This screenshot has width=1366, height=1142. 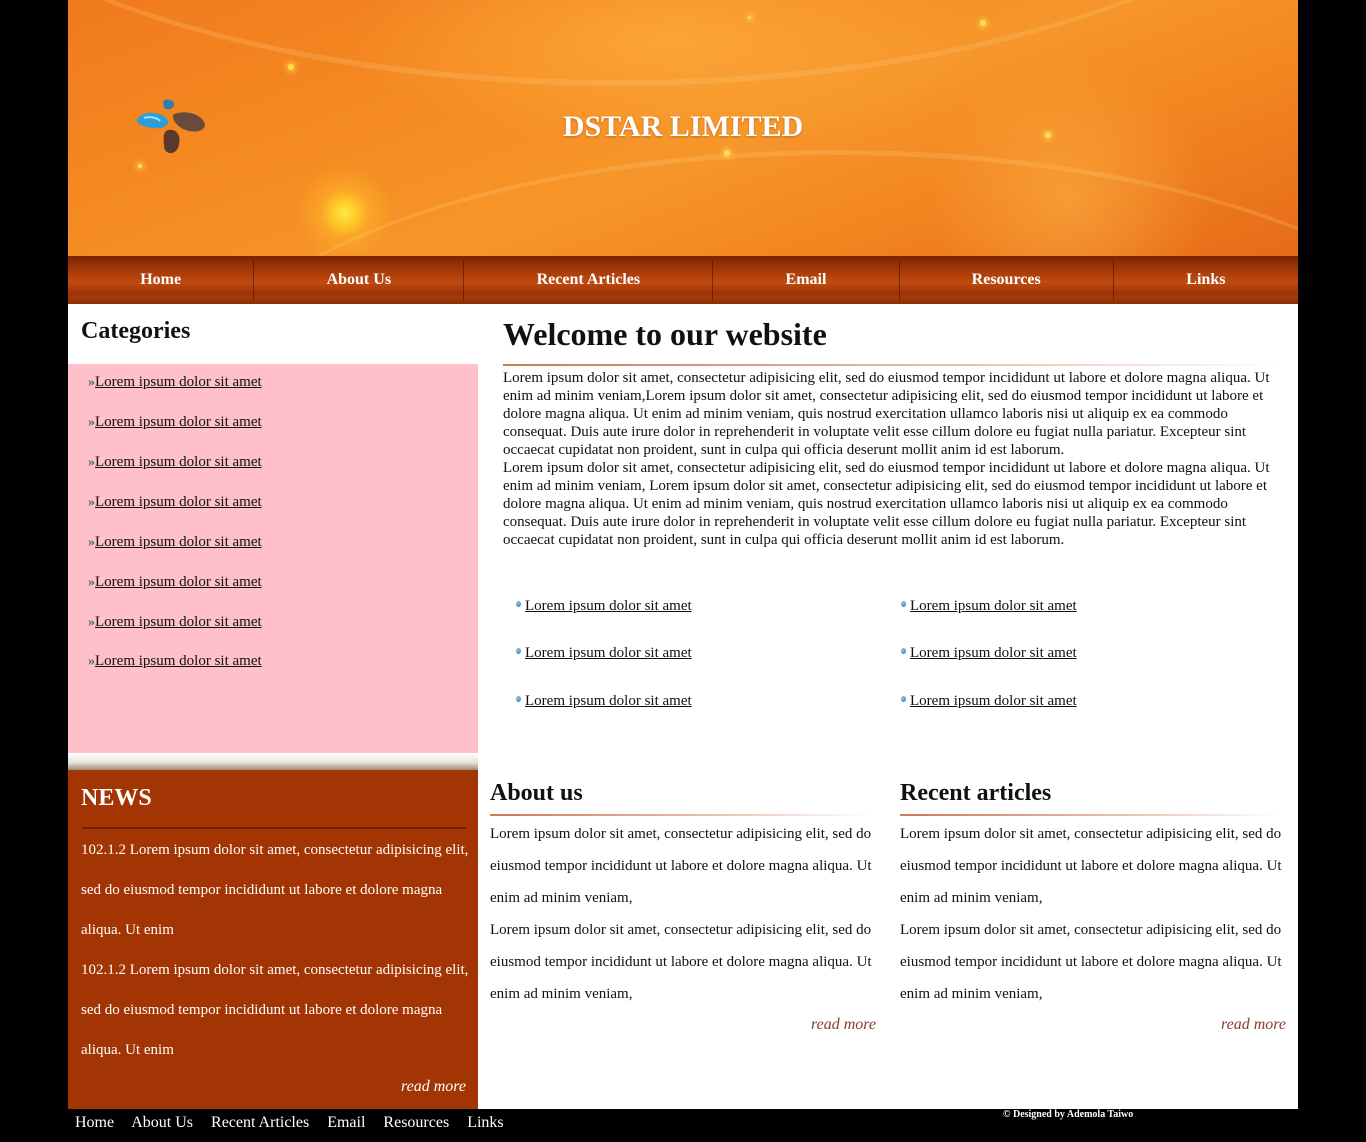 What do you see at coordinates (680, 815) in the screenshot?
I see `about-divider` at bounding box center [680, 815].